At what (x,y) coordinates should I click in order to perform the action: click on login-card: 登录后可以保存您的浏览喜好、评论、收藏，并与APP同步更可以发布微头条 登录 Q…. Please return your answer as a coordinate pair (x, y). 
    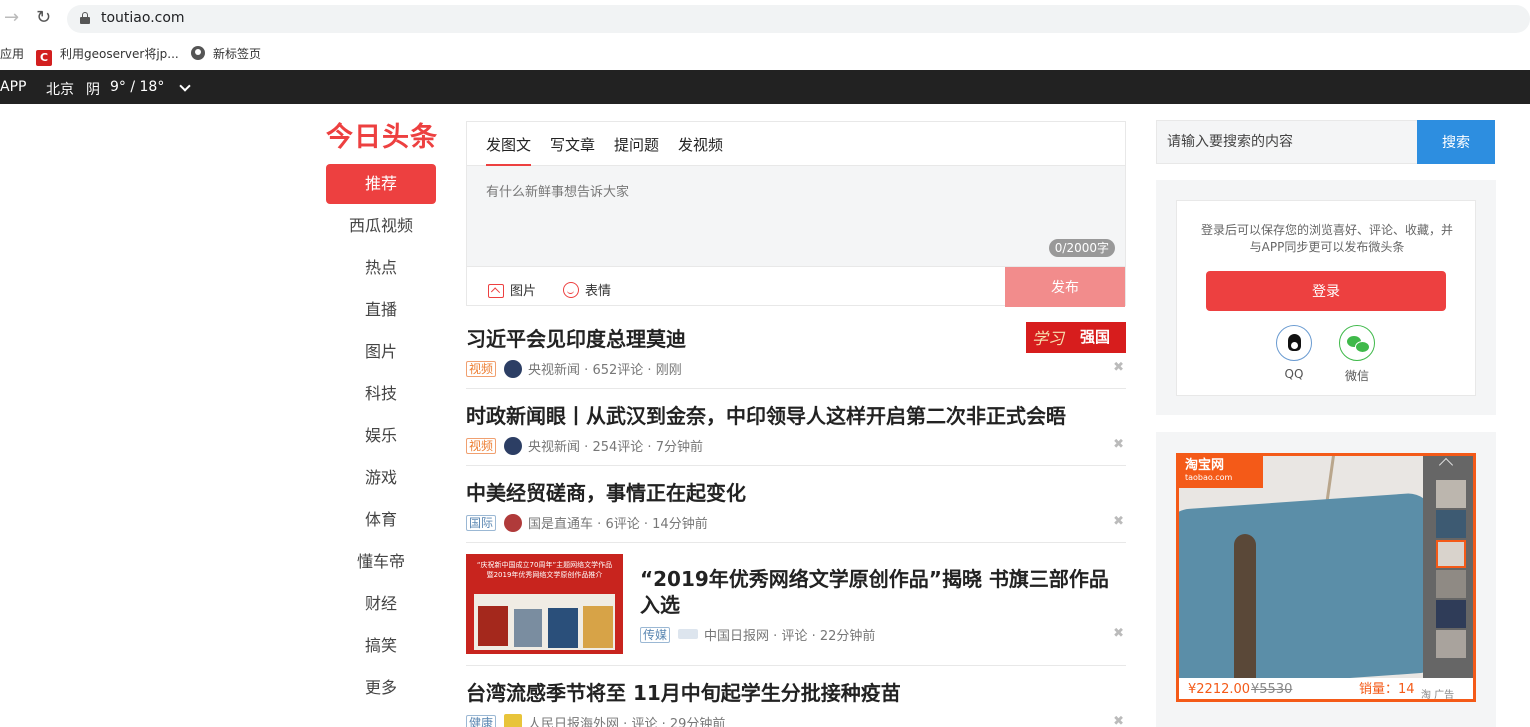
    Looking at the image, I should click on (1326, 298).